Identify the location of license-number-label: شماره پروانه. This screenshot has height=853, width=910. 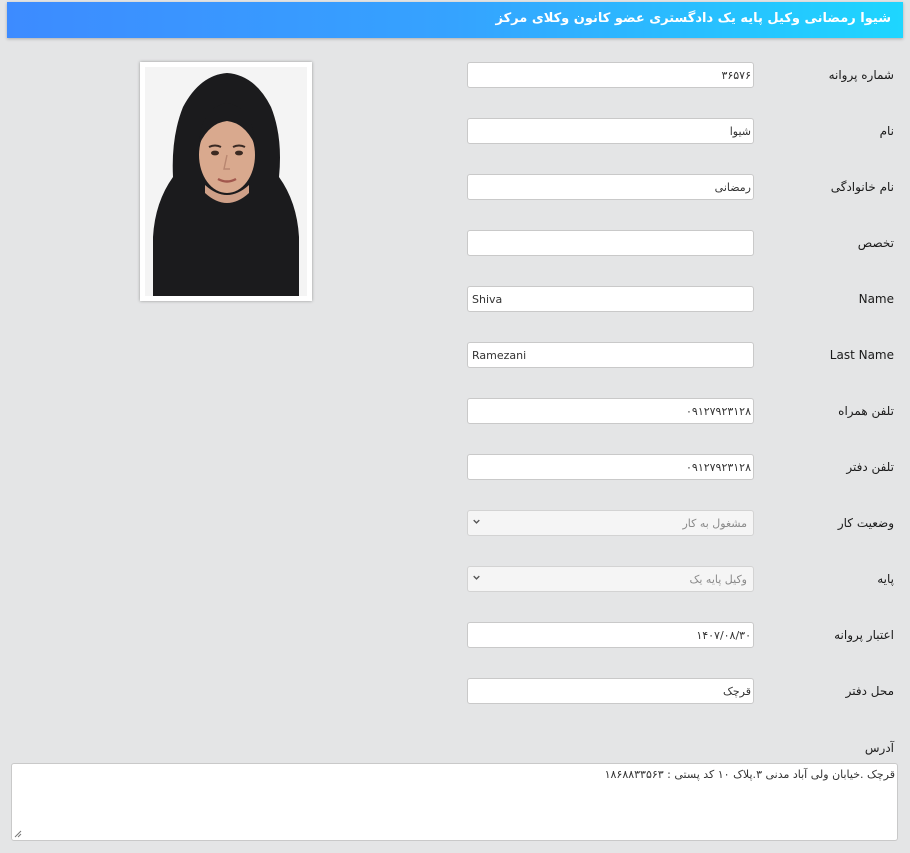
(861, 75).